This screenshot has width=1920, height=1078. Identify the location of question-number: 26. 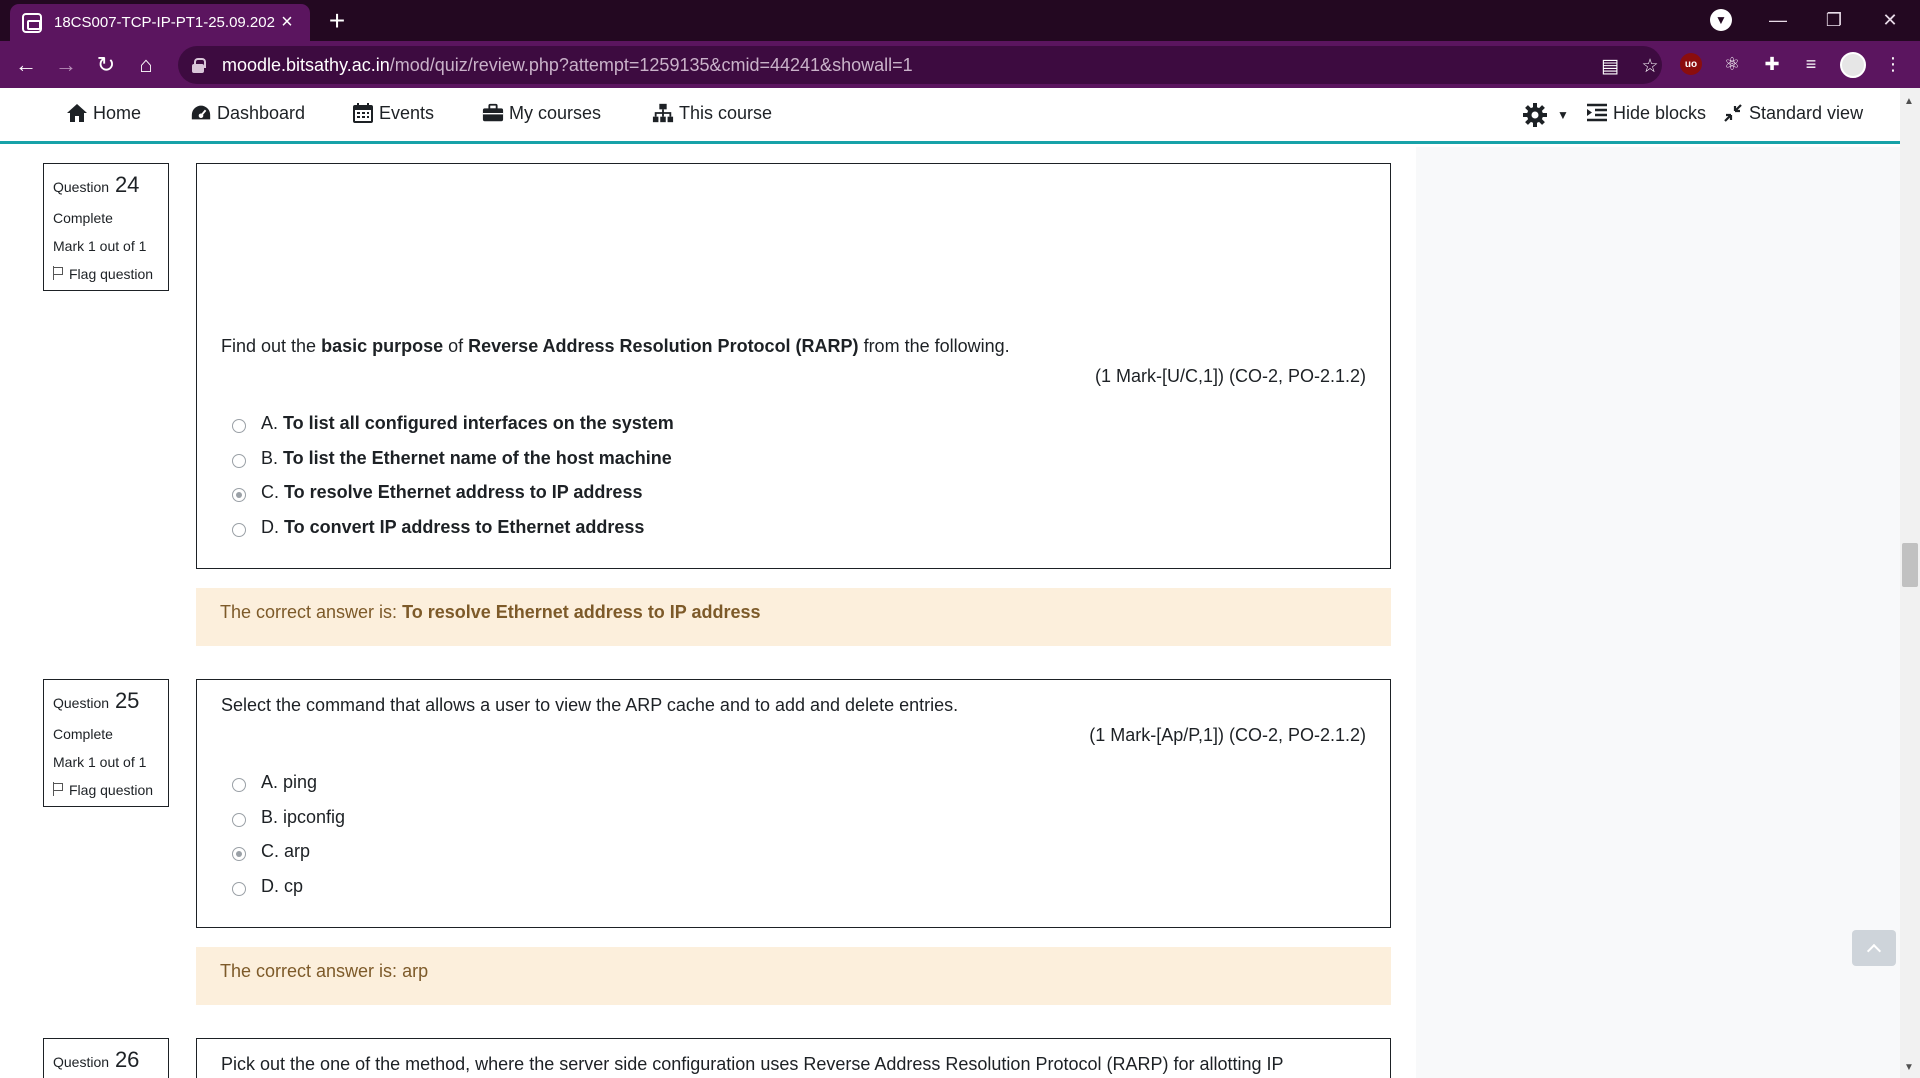
(127, 1059).